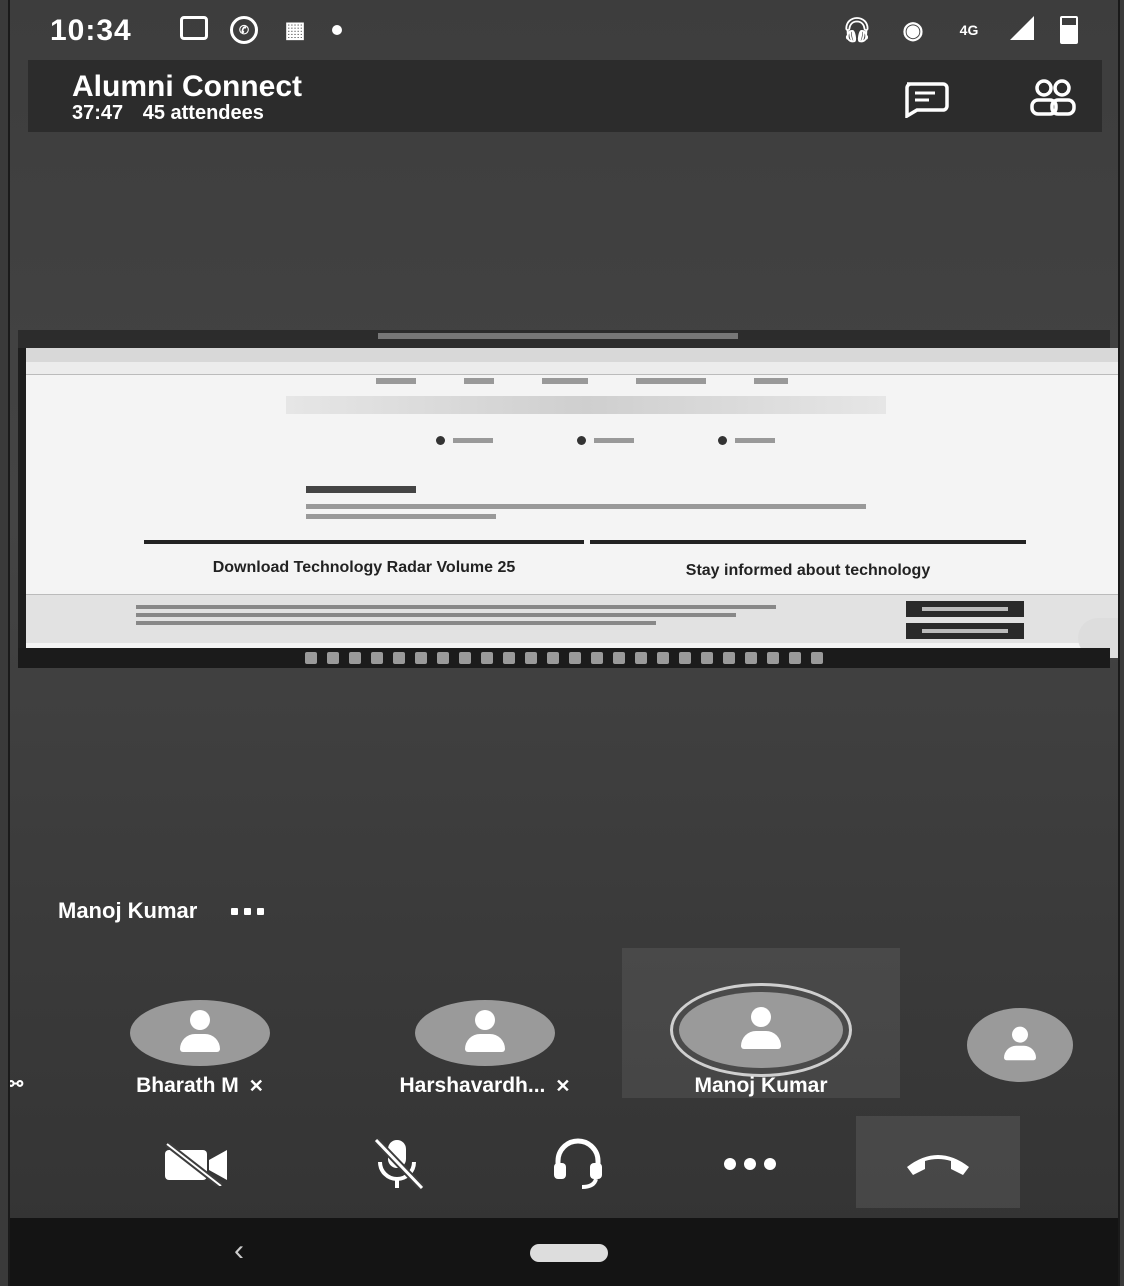 The width and height of the screenshot is (1124, 1286). I want to click on hang-up-button, so click(938, 1162).